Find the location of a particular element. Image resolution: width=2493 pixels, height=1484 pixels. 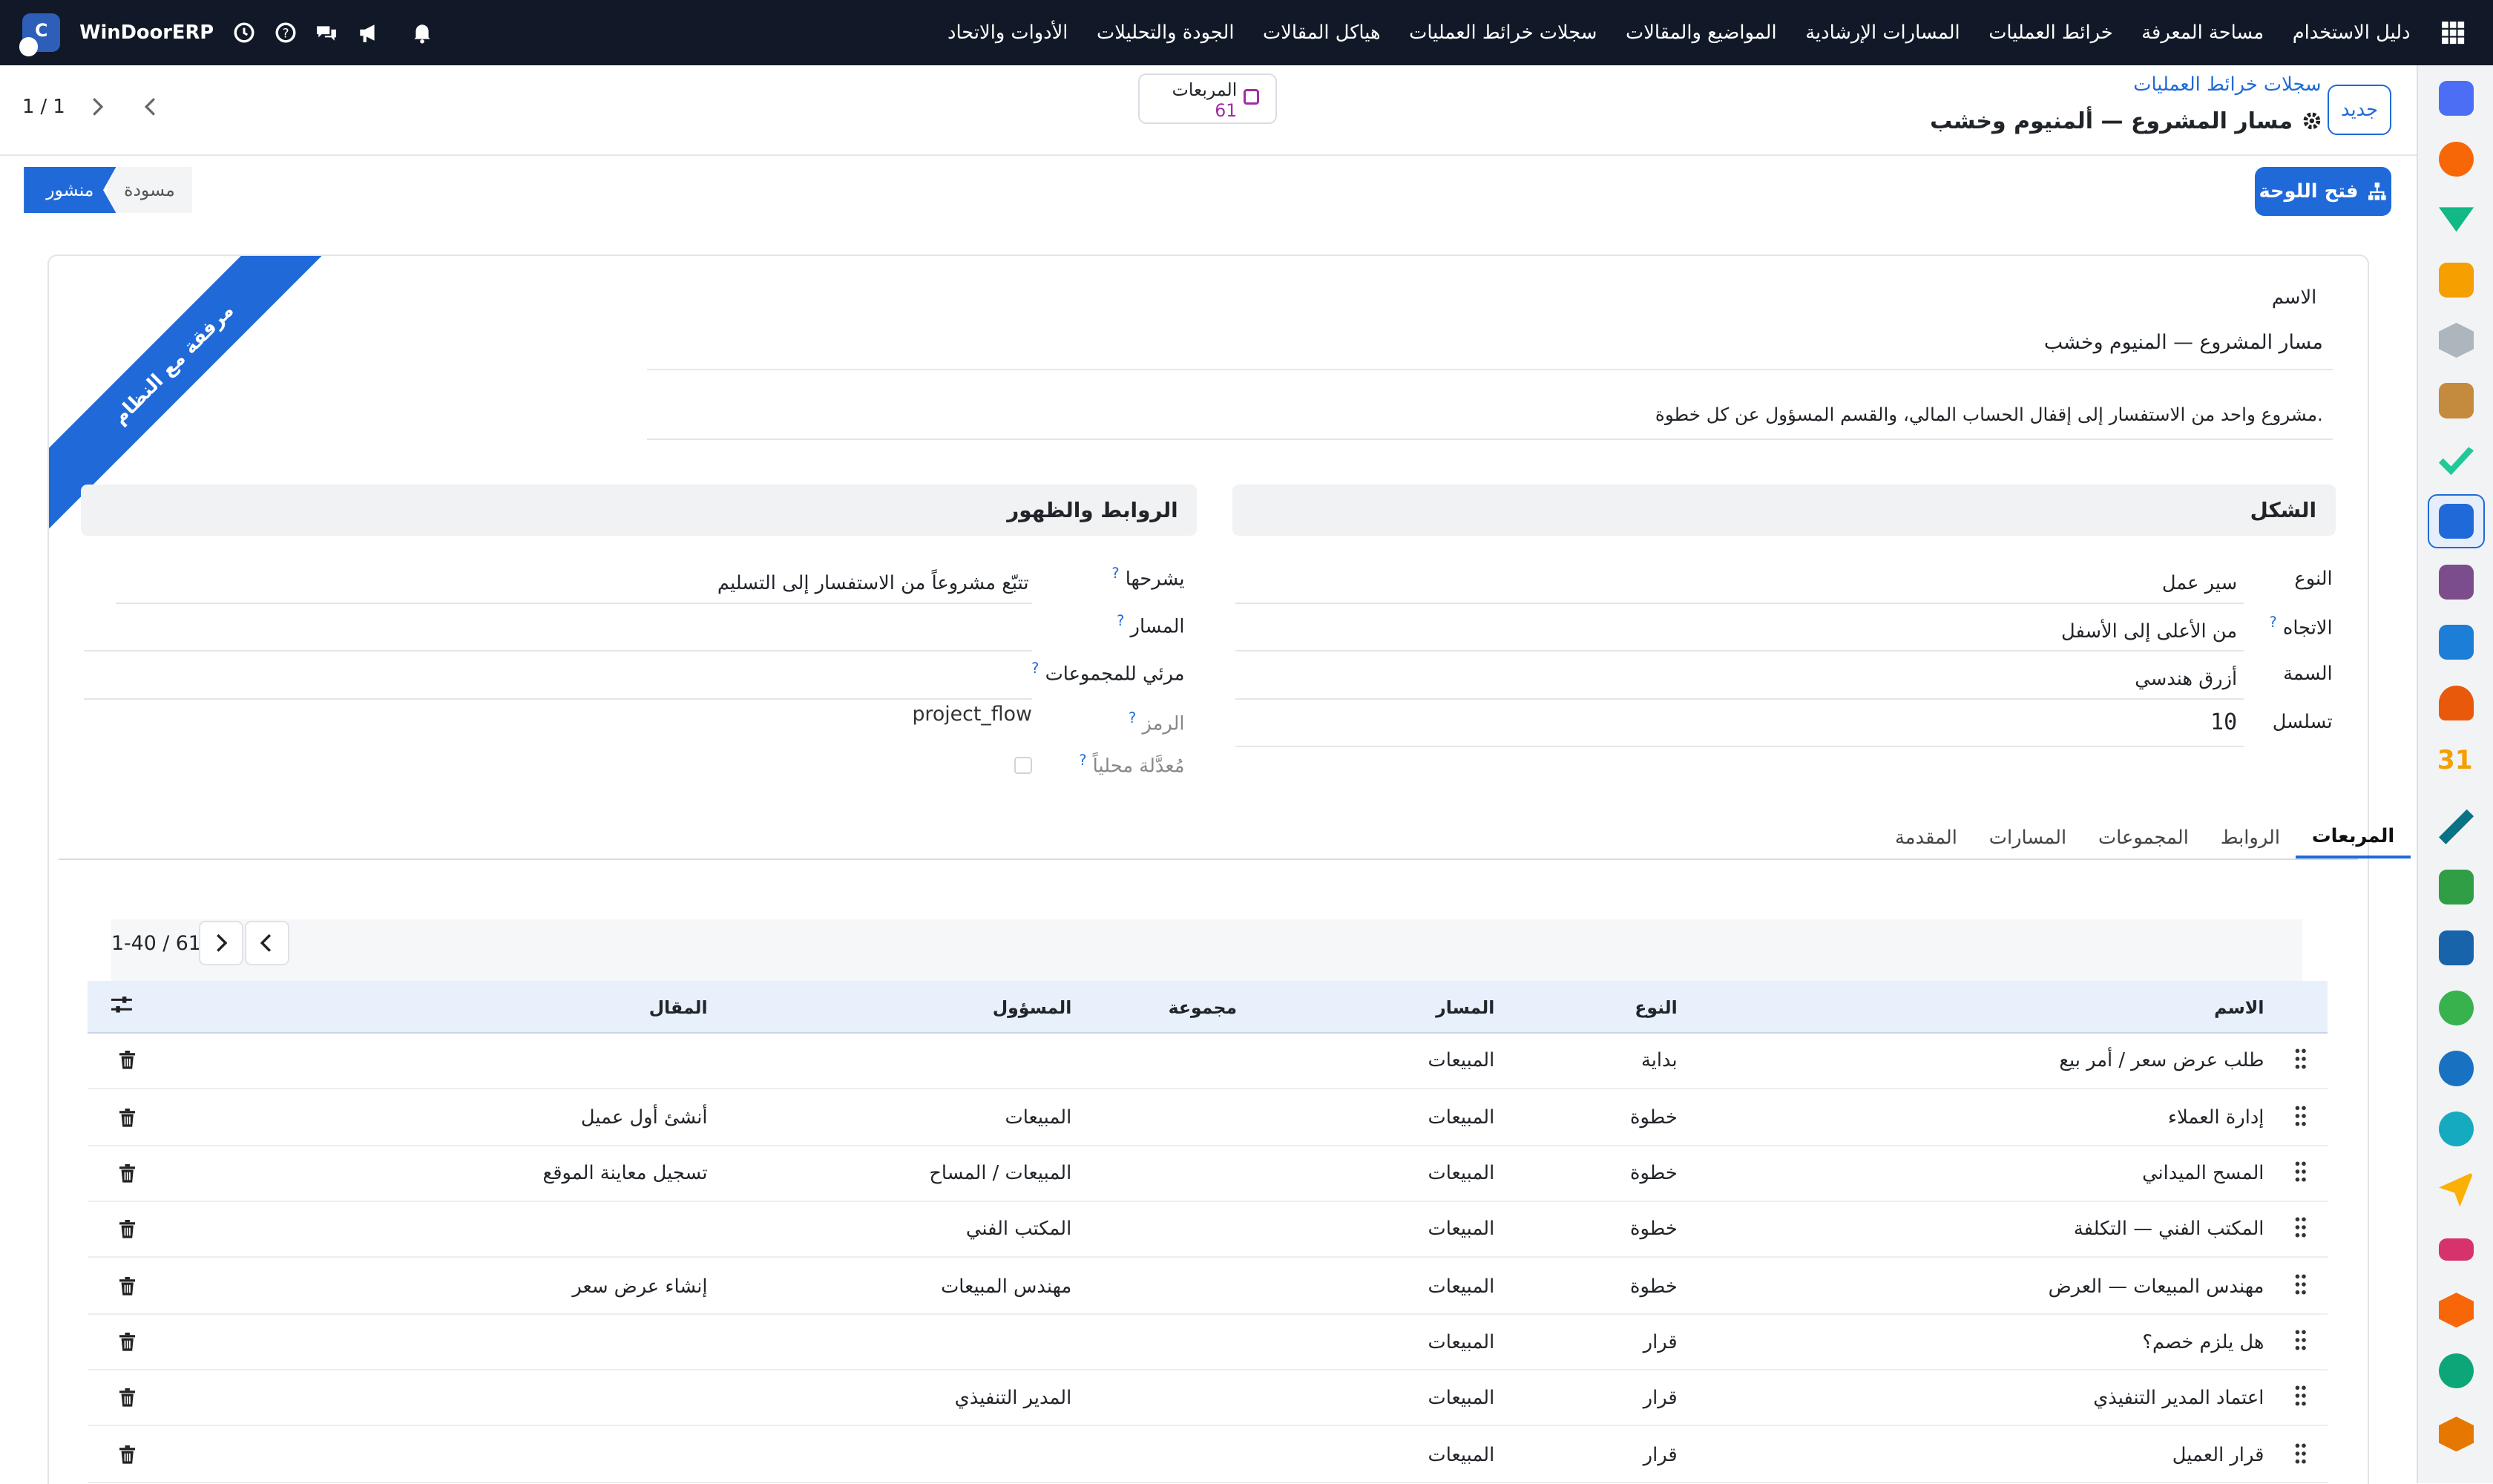

dock-reports-app-icon is located at coordinates (2456, 280).